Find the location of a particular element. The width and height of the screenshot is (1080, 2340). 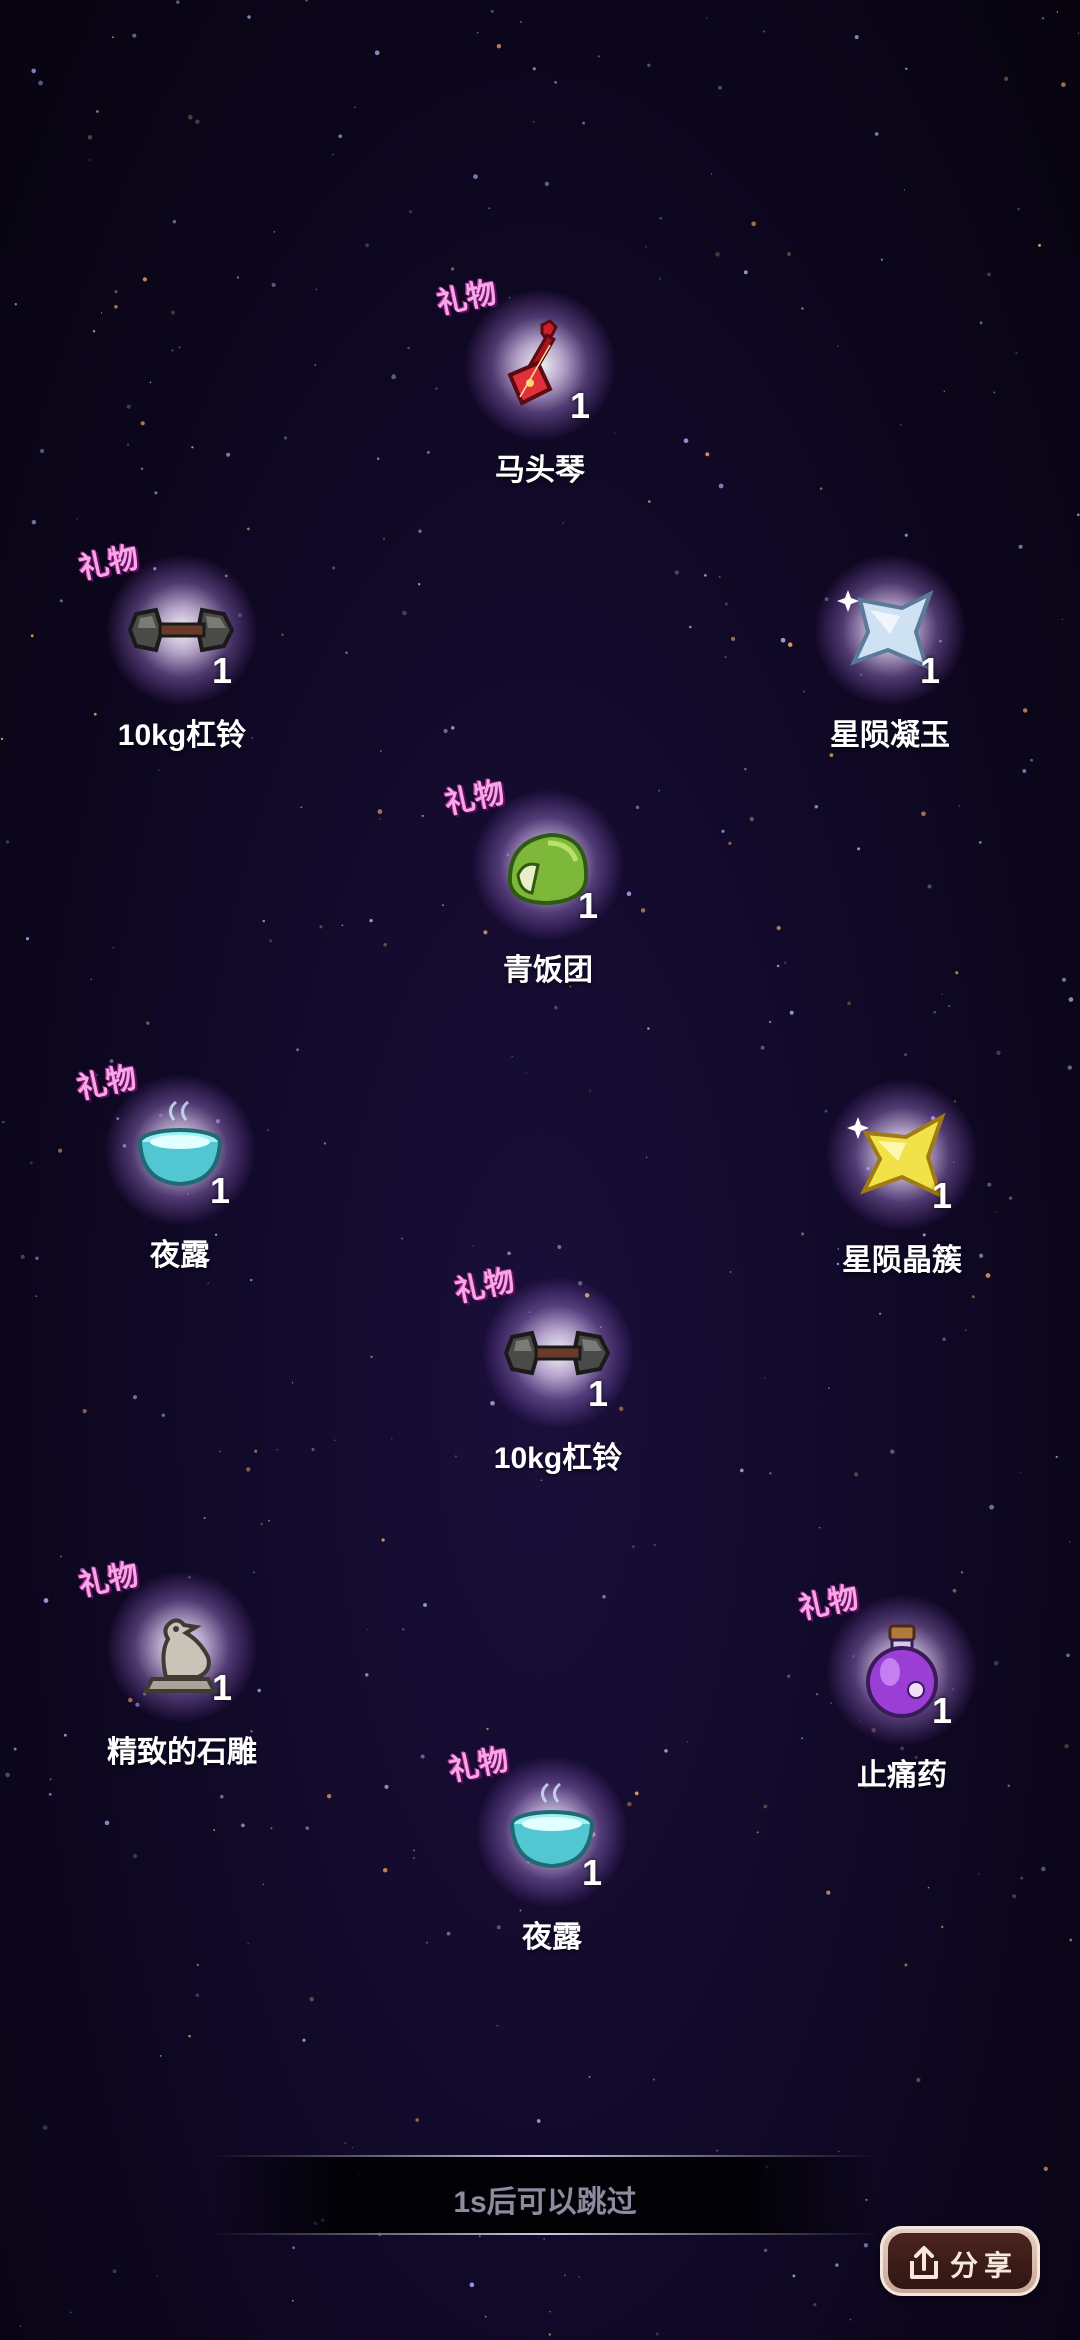

item-name: 星陨晶簇 is located at coordinates (902, 1260).